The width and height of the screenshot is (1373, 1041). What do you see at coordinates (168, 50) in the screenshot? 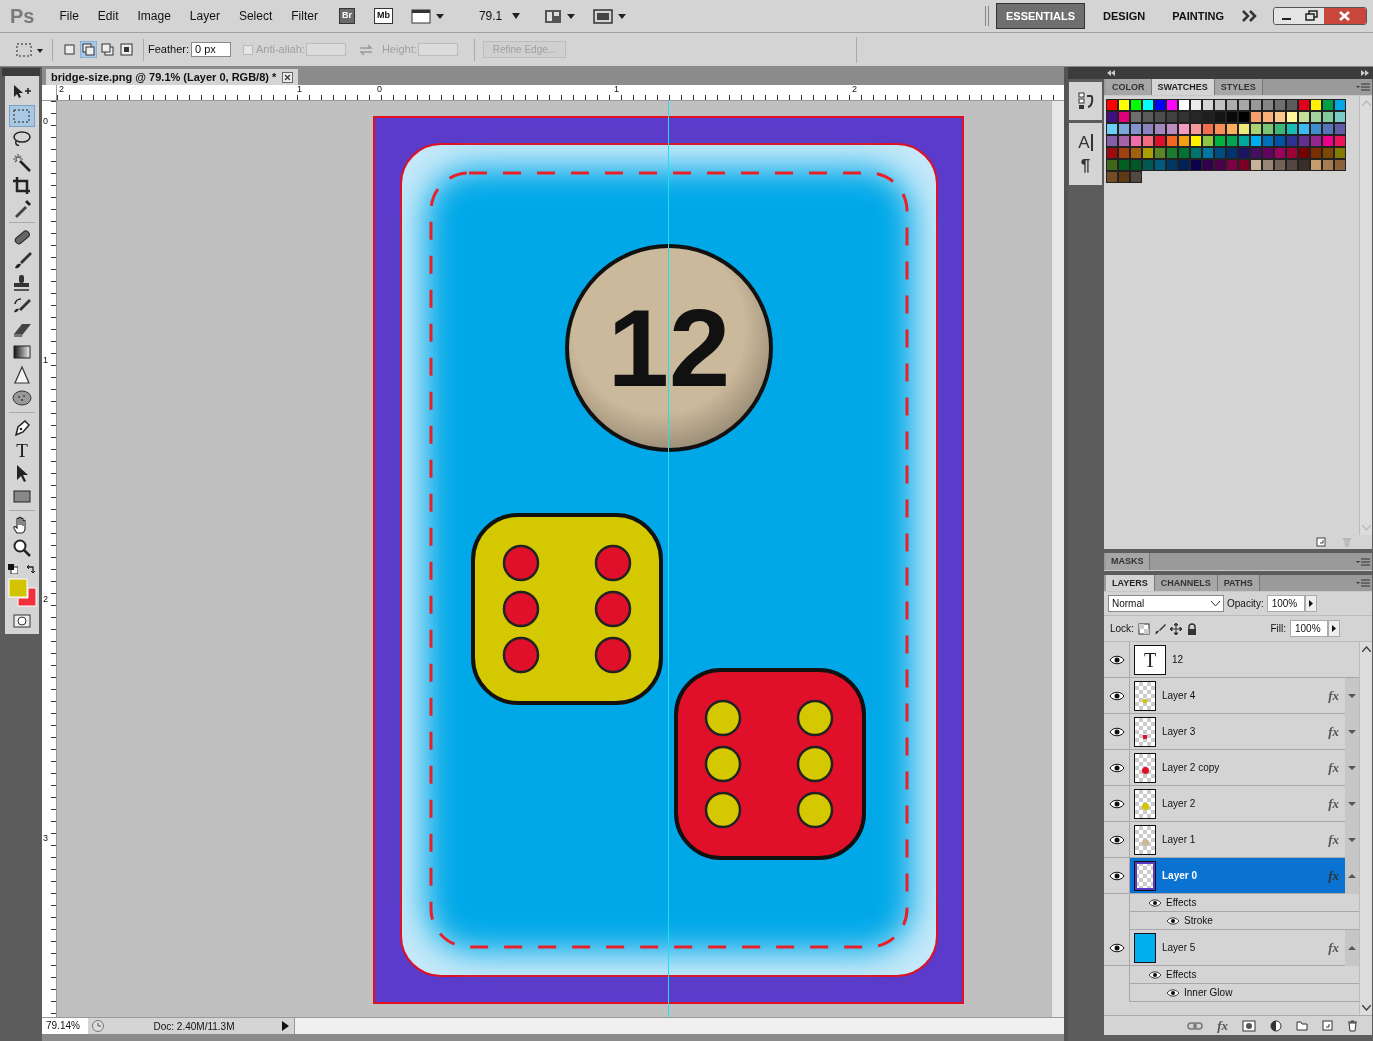
I see `feather-label: Feather:` at bounding box center [168, 50].